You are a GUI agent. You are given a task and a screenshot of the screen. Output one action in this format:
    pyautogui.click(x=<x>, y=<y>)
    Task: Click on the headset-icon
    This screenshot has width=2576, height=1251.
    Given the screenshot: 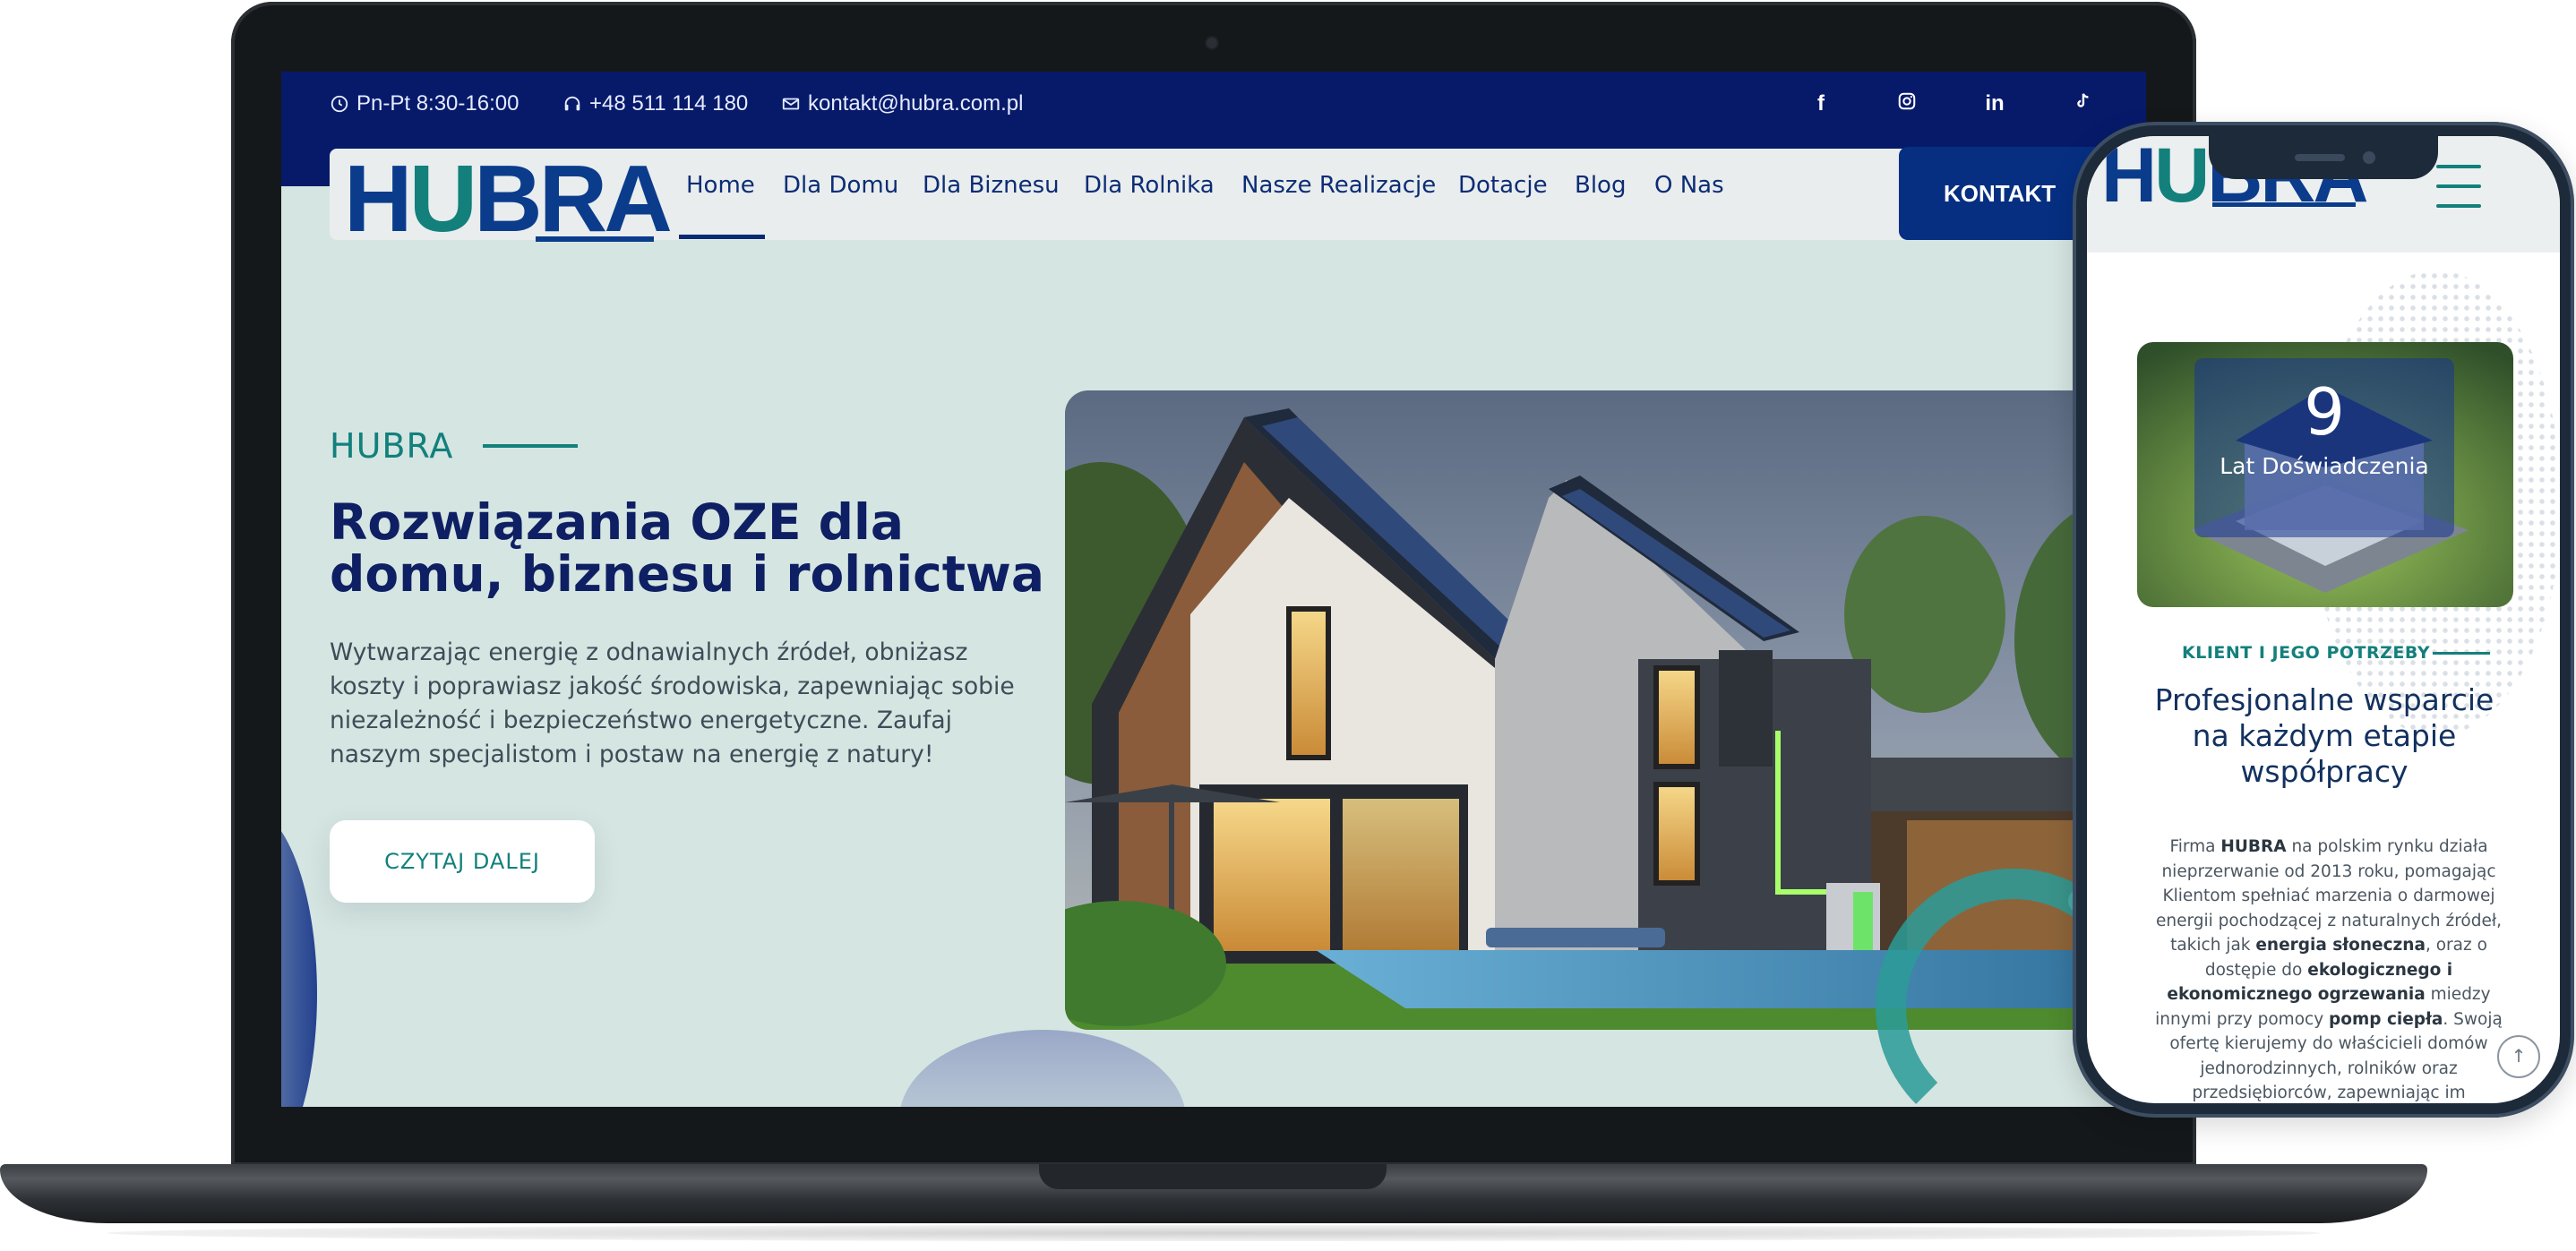 What is the action you would take?
    pyautogui.click(x=572, y=104)
    